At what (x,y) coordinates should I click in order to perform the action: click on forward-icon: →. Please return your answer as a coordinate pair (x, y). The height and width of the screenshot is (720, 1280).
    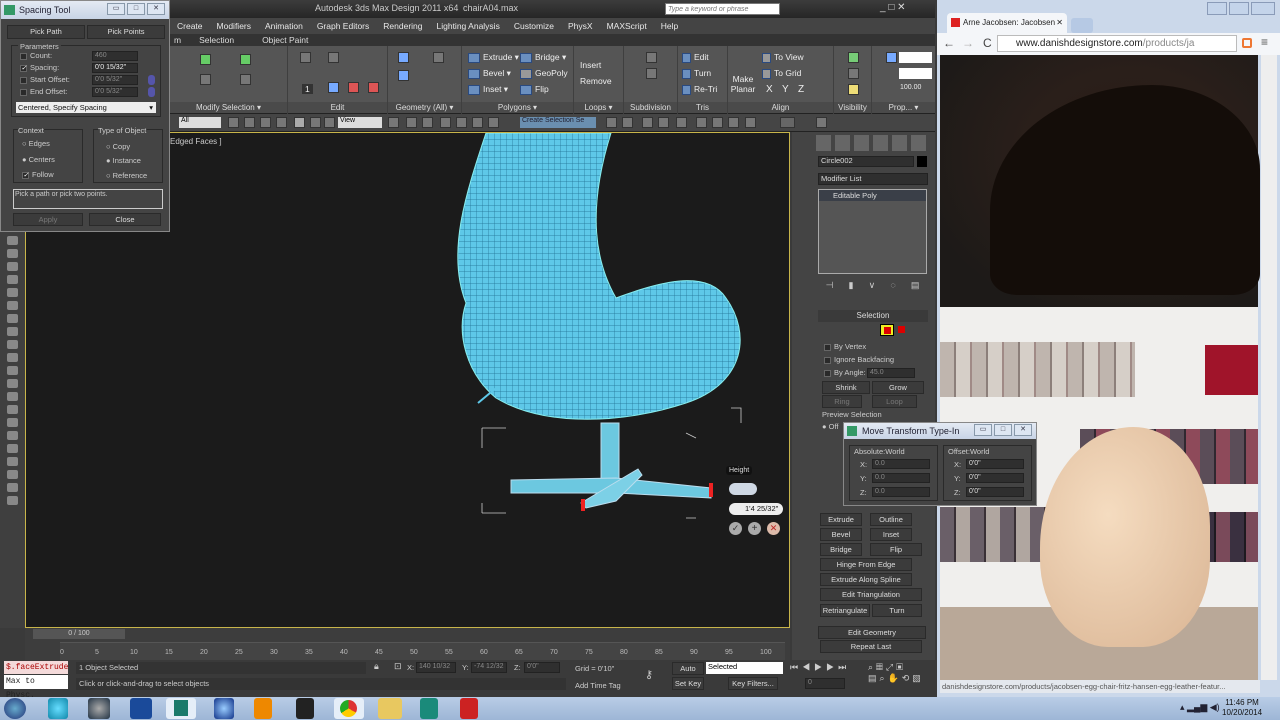
    Looking at the image, I should click on (968, 43).